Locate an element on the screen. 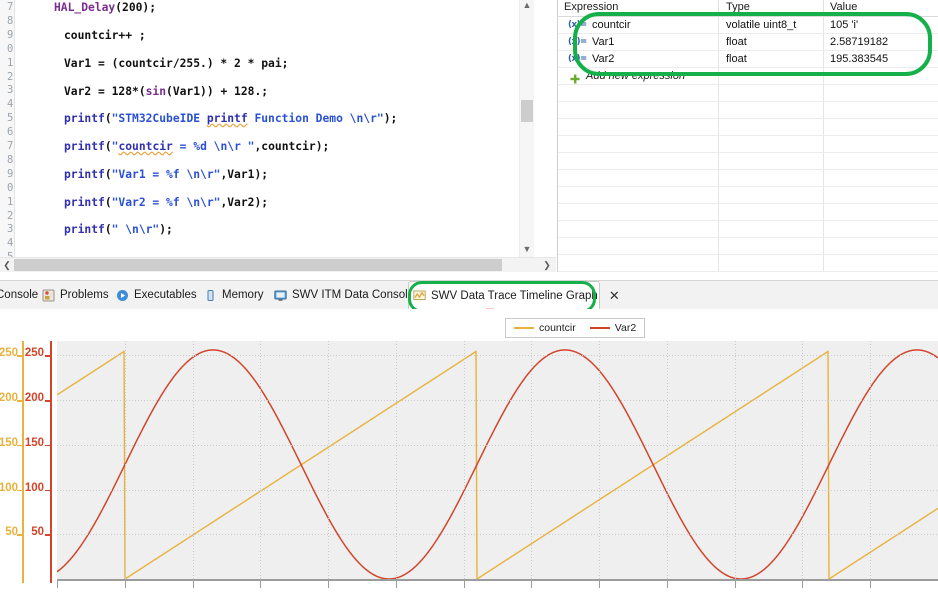 The width and height of the screenshot is (938, 603). scroll-right-icon: ❯ is located at coordinates (547, 265).